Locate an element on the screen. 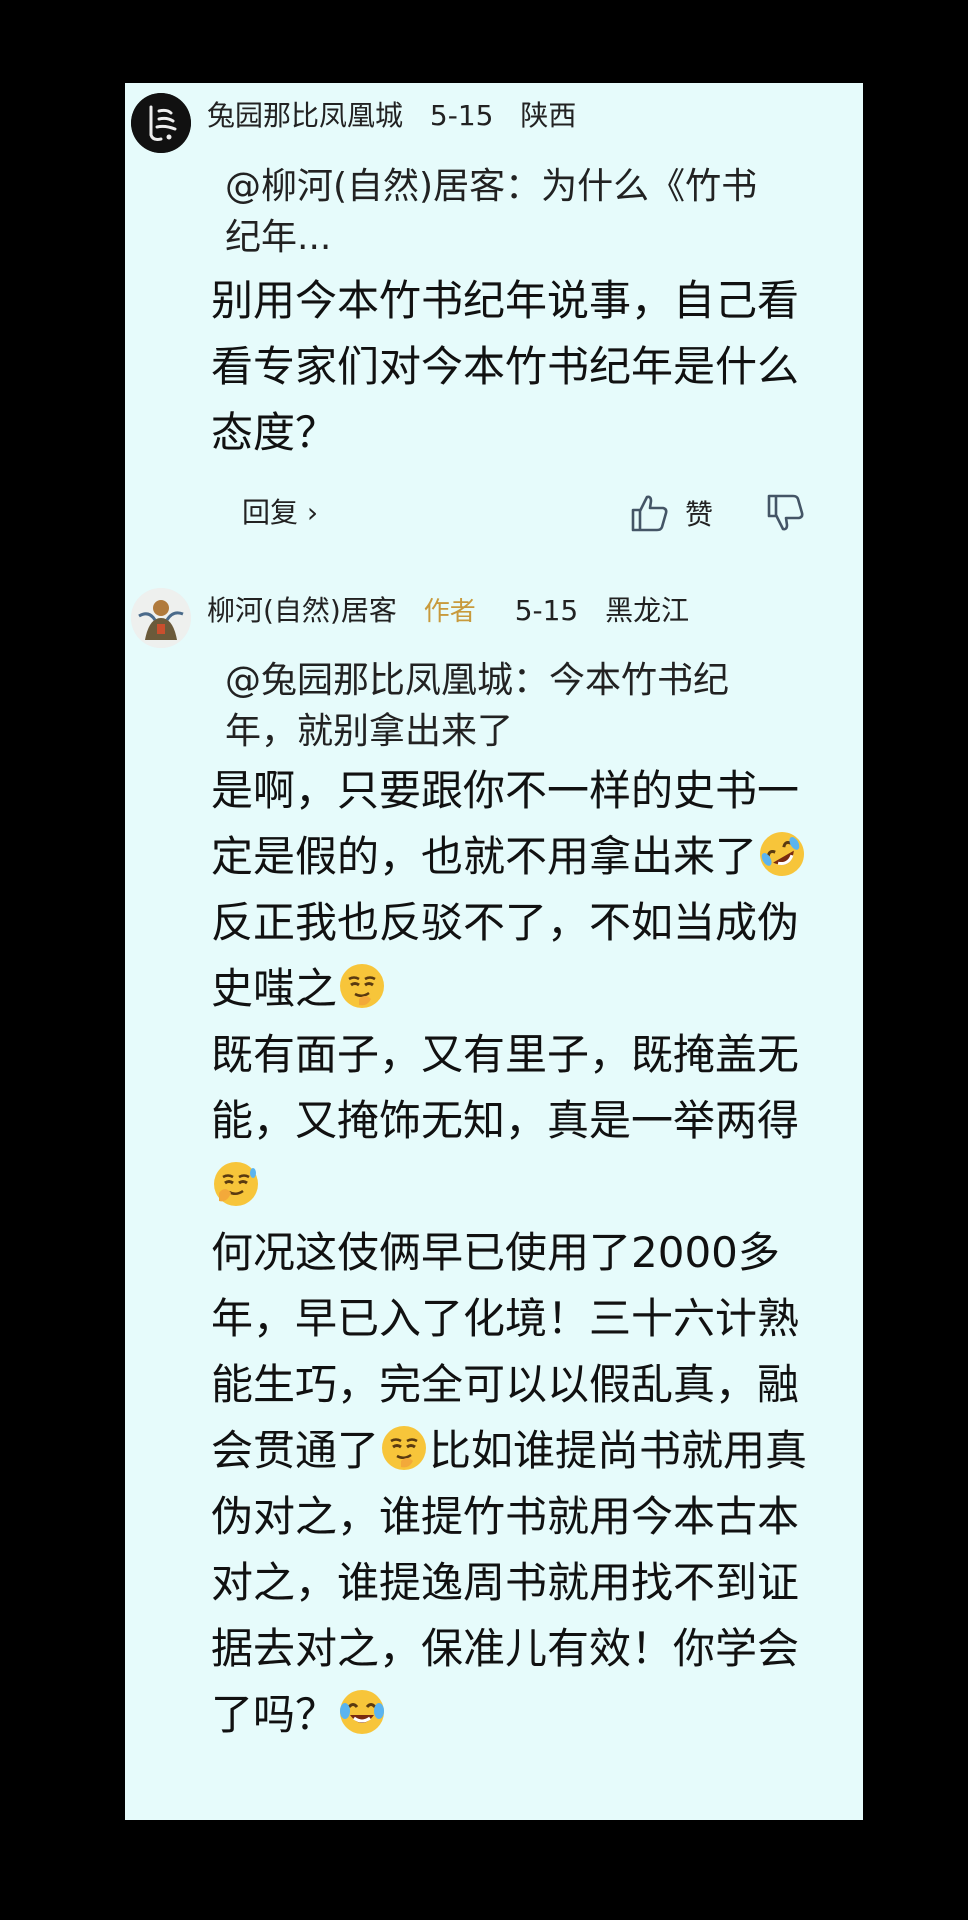 The width and height of the screenshot is (968, 1920). like-button: 赞 is located at coordinates (671, 513).